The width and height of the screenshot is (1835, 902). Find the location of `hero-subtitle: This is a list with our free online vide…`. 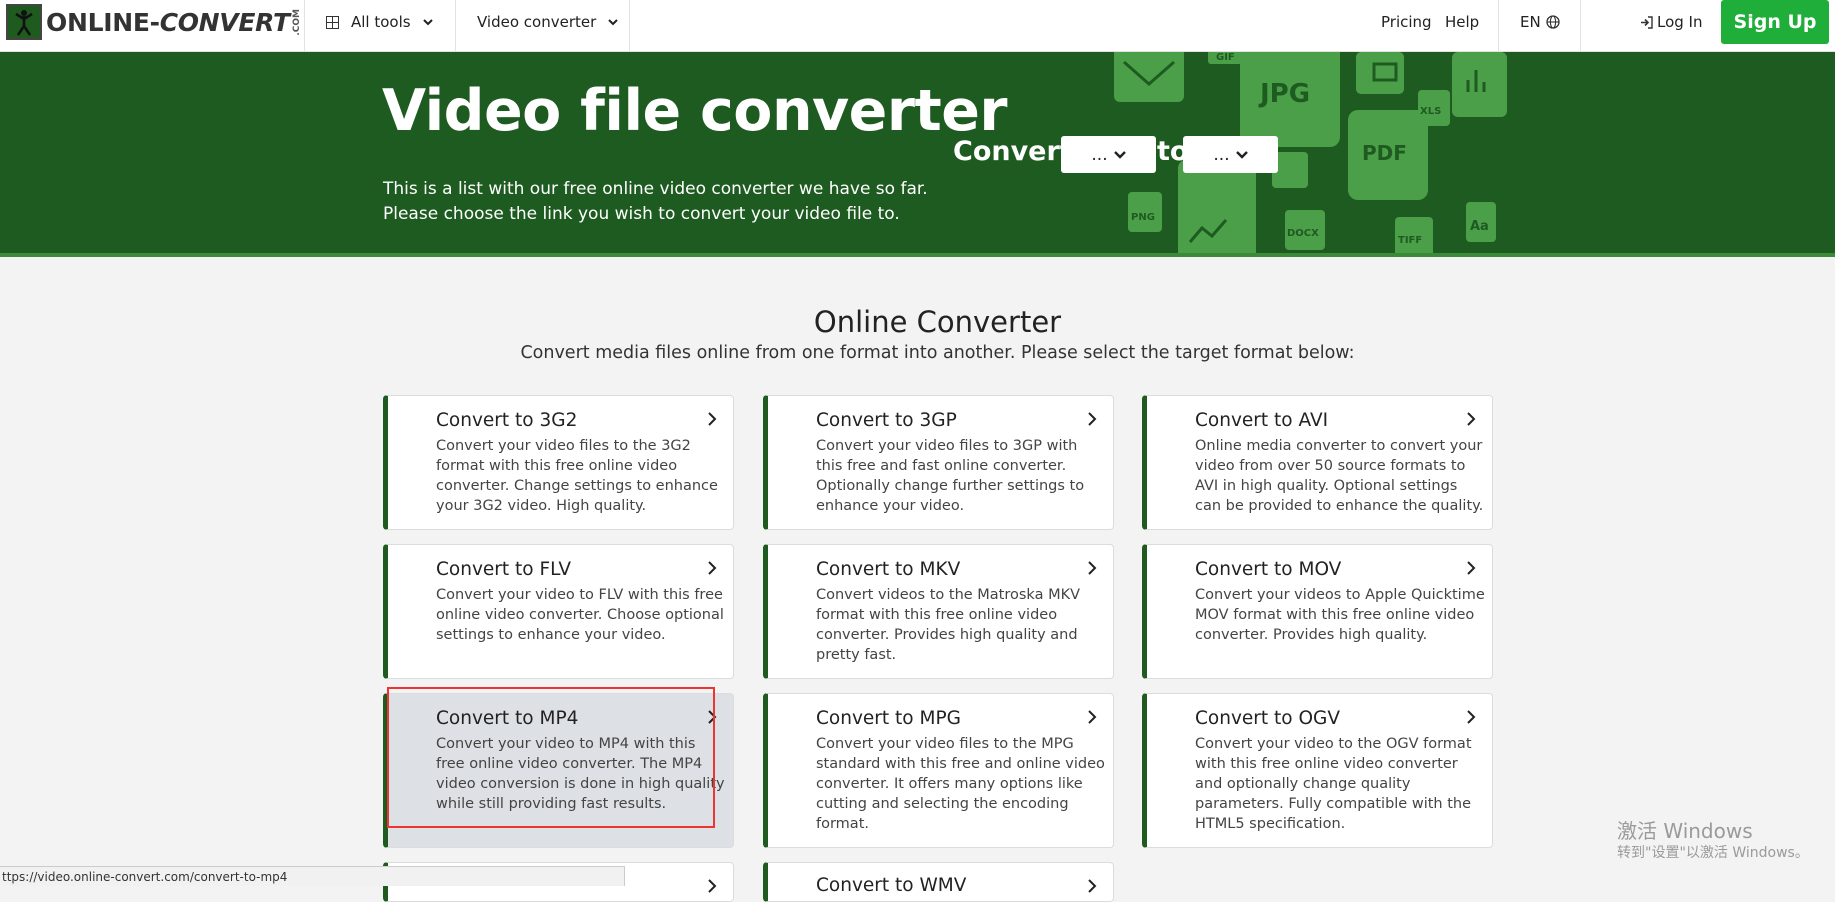

hero-subtitle: This is a list with our free online vide… is located at coordinates (663, 202).